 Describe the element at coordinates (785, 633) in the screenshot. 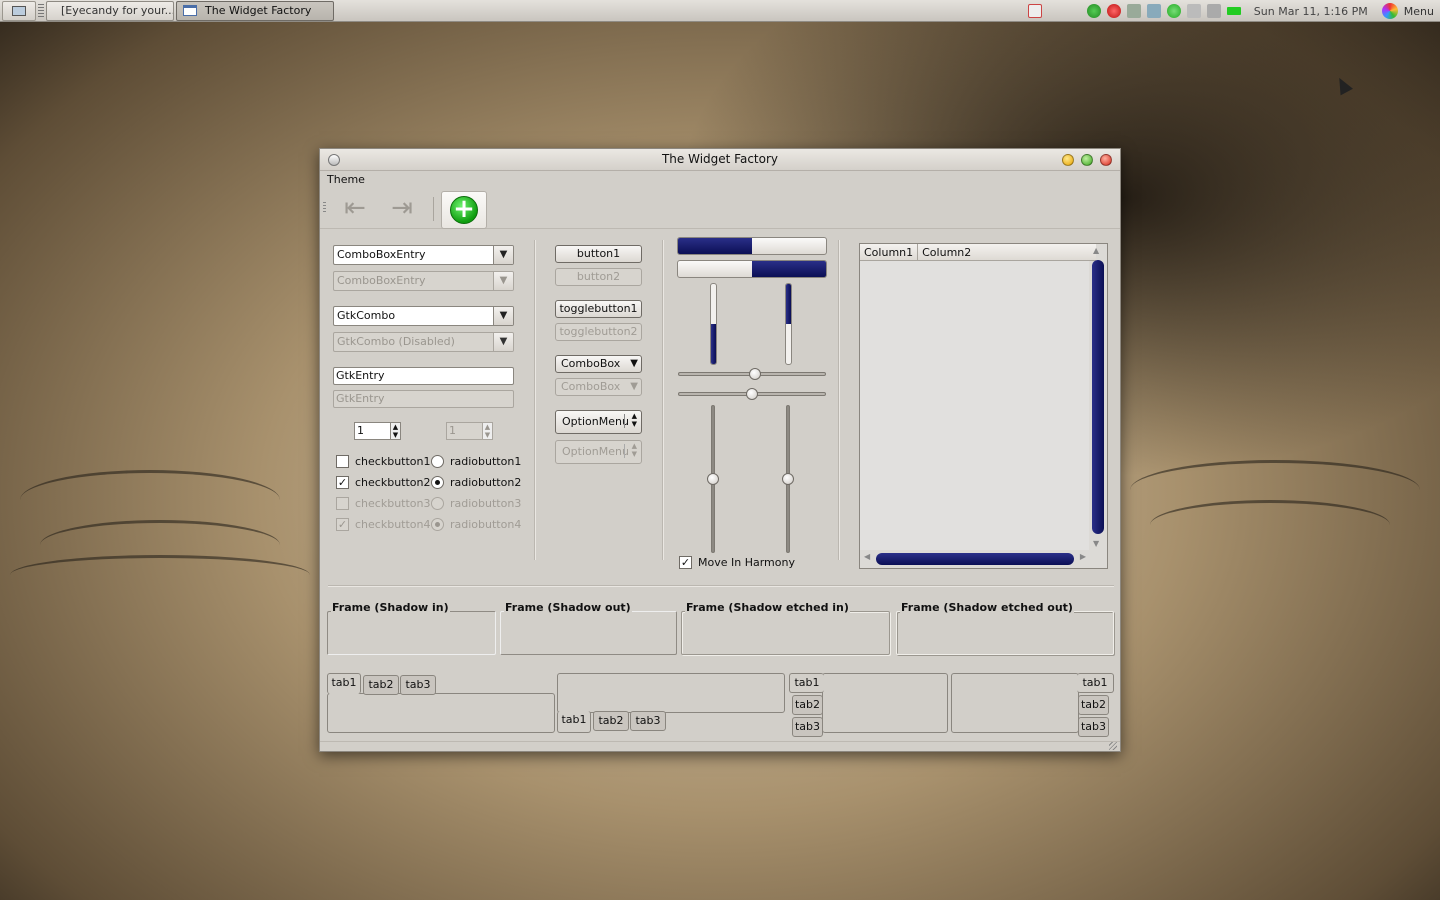

I see `frame-box` at that location.